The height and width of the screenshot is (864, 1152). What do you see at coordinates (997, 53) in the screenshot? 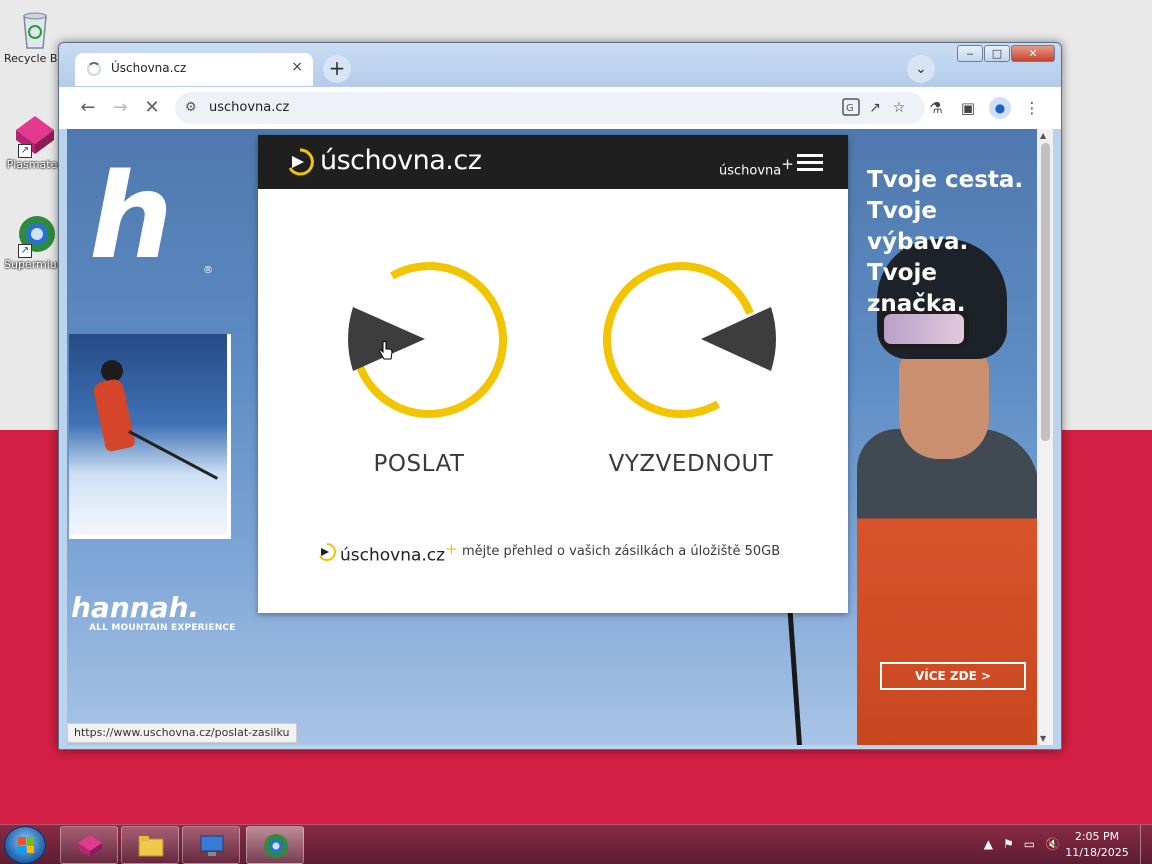
I see `maximize-button: □` at bounding box center [997, 53].